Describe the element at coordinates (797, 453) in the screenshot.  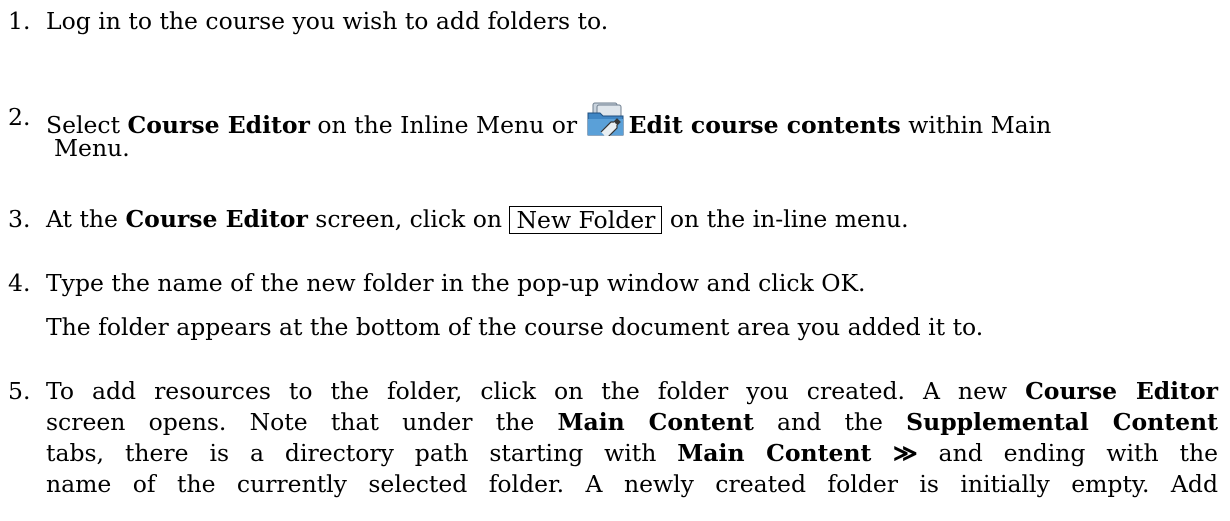
I see `main-content-path-term: Main Content ≫` at that location.